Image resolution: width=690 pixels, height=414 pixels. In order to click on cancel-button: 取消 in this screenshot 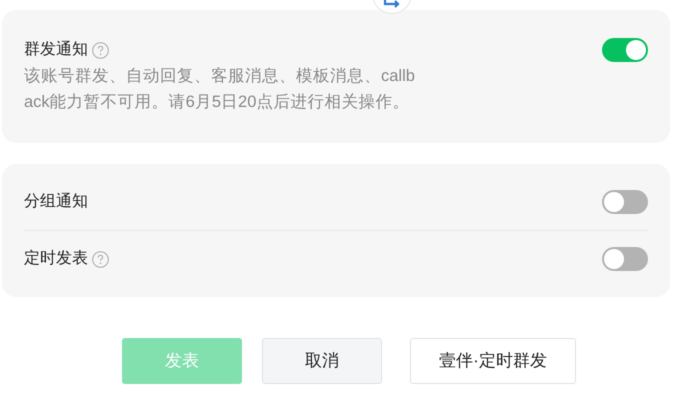, I will do `click(322, 361)`.